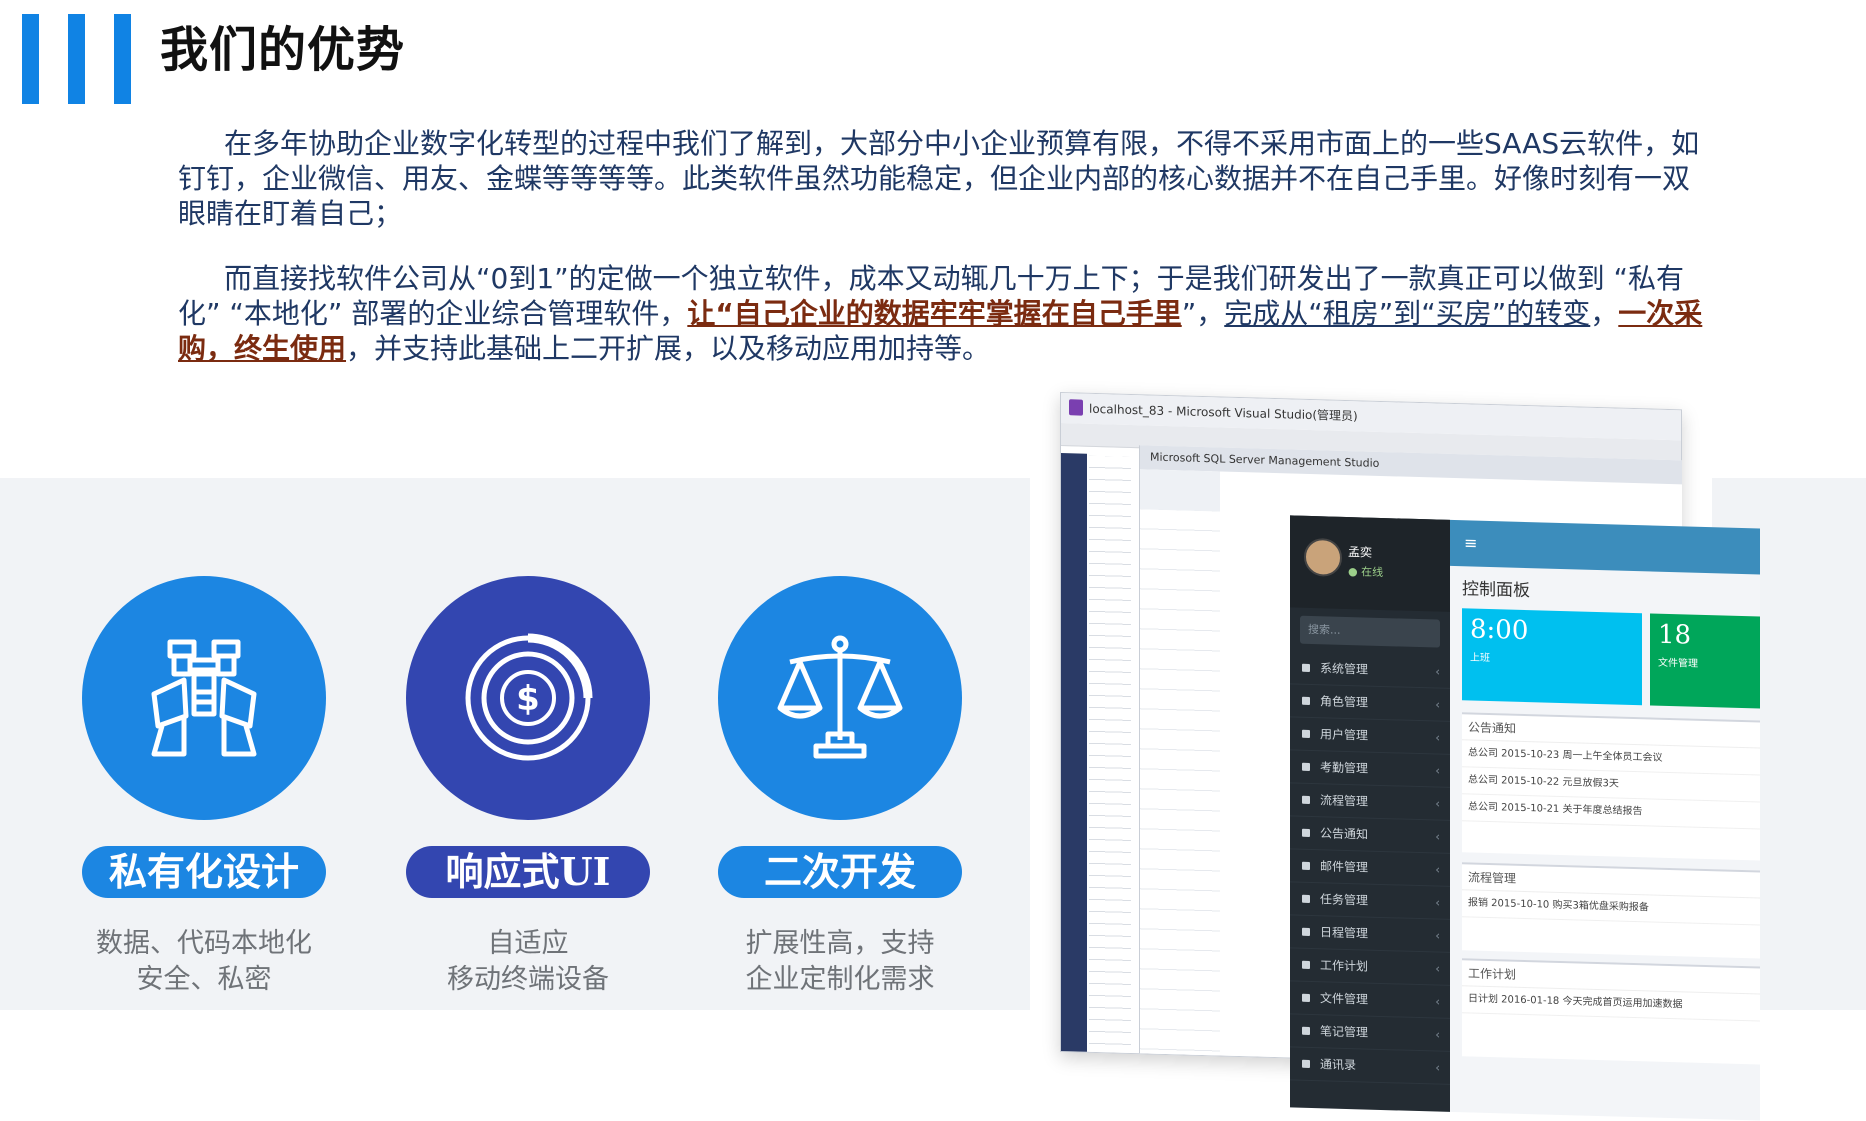 The image size is (1866, 1121). I want to click on feature-desc-line-2: 企业定制化需求, so click(840, 979).